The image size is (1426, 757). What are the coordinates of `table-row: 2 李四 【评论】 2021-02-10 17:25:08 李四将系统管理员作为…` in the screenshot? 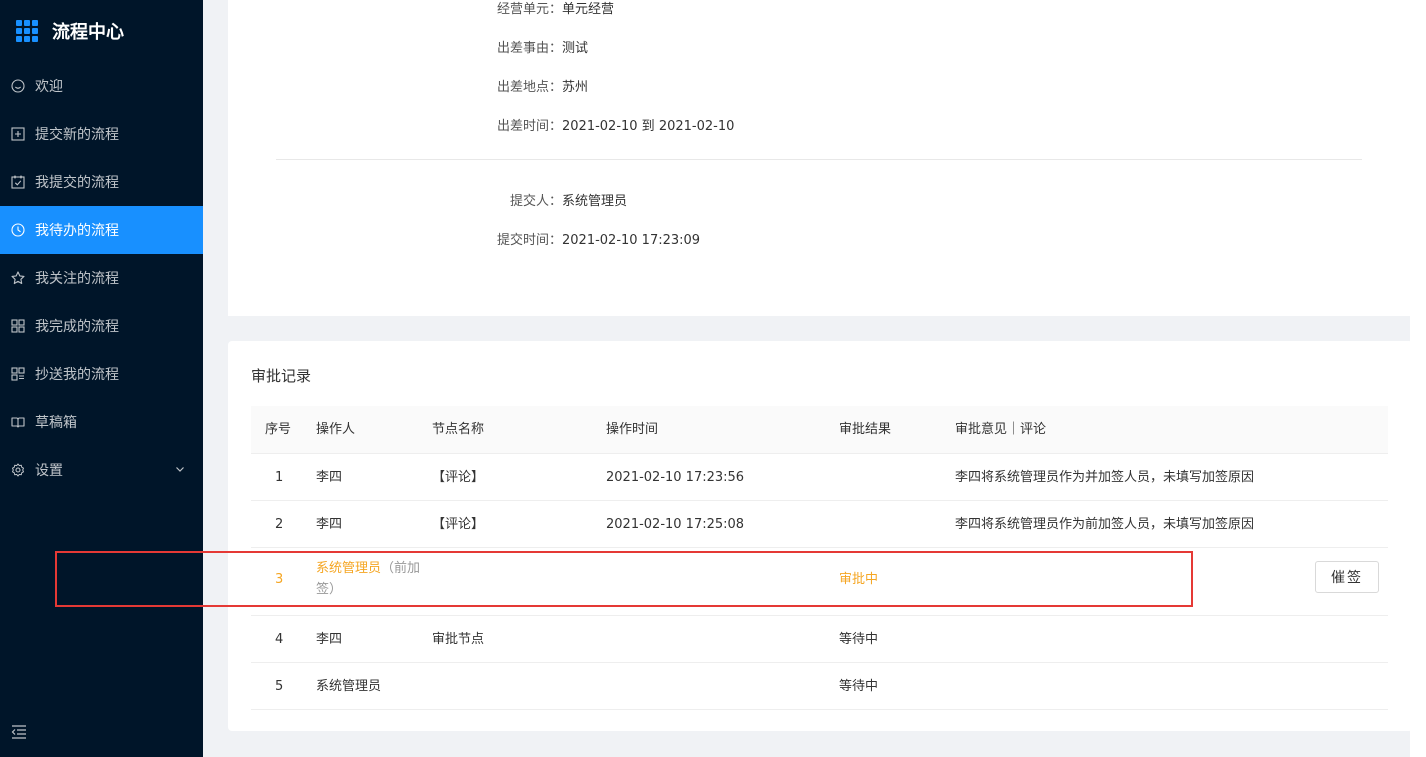 It's located at (819, 524).